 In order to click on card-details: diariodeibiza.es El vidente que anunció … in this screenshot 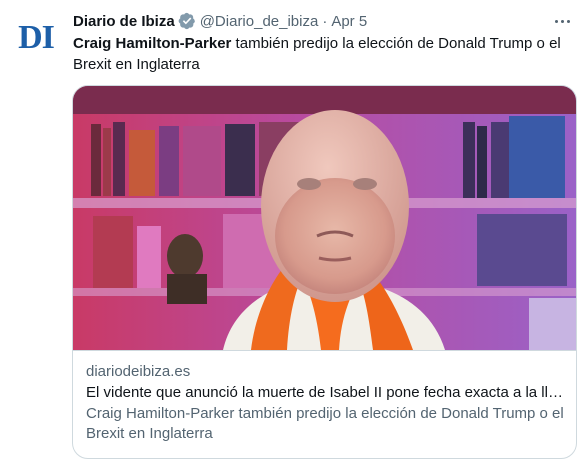, I will do `click(327, 403)`.